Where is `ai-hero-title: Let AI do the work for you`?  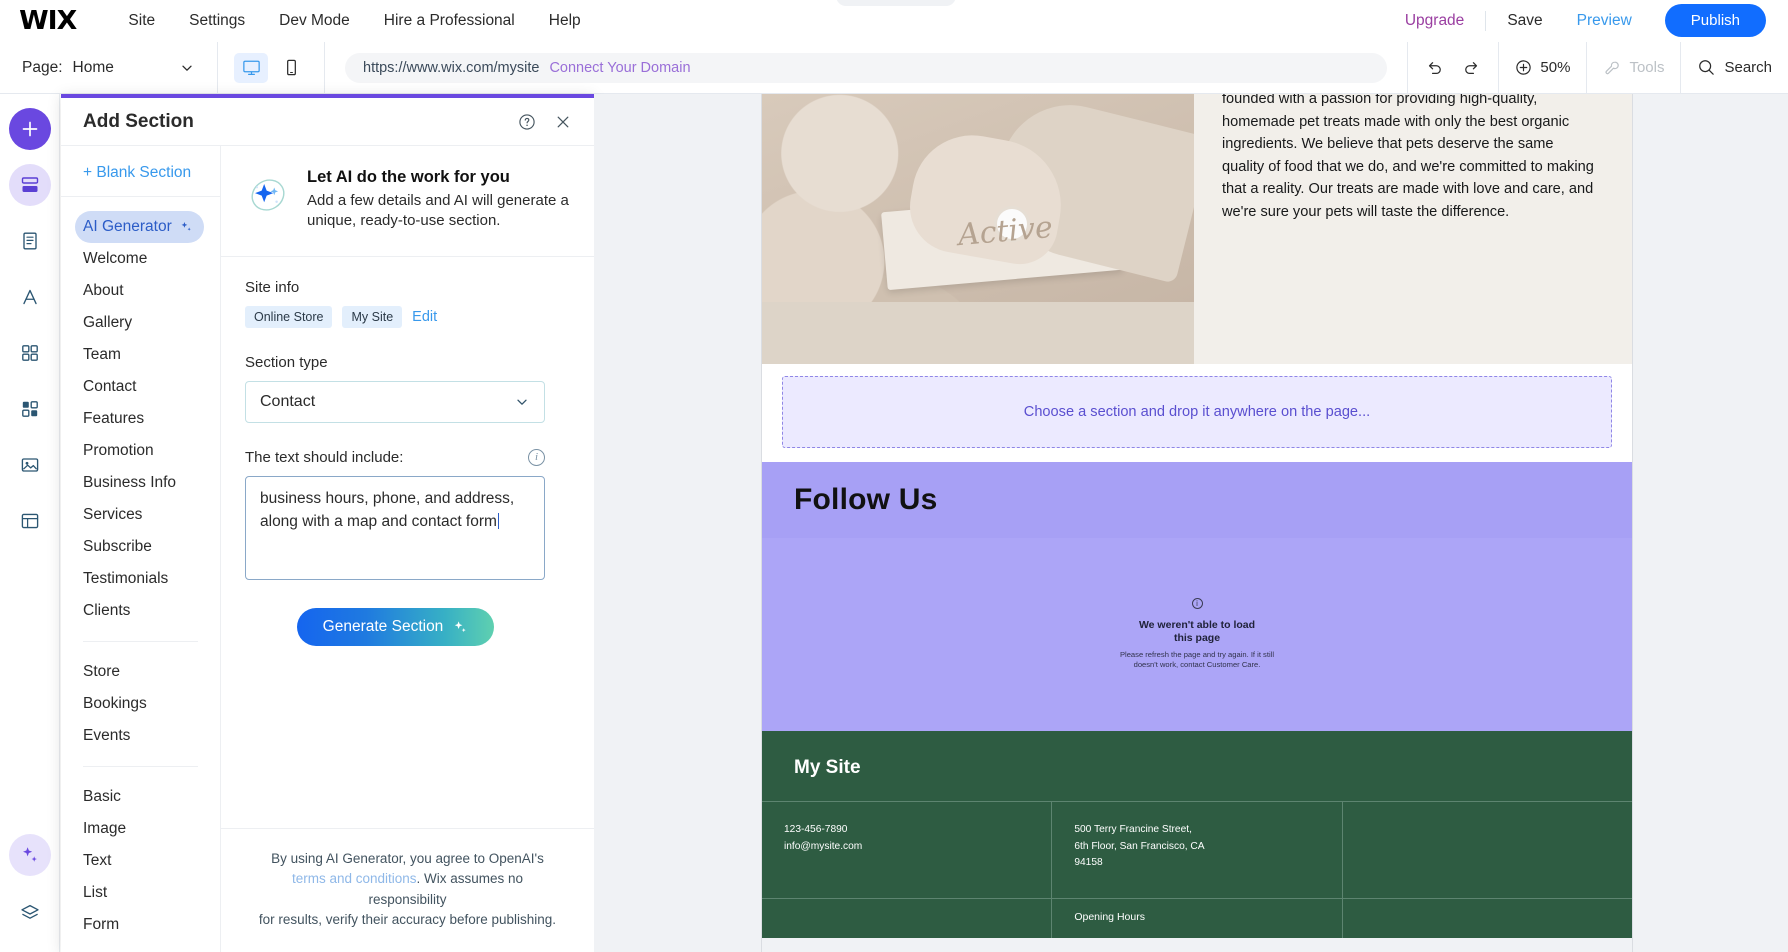 ai-hero-title: Let AI do the work for you is located at coordinates (408, 177).